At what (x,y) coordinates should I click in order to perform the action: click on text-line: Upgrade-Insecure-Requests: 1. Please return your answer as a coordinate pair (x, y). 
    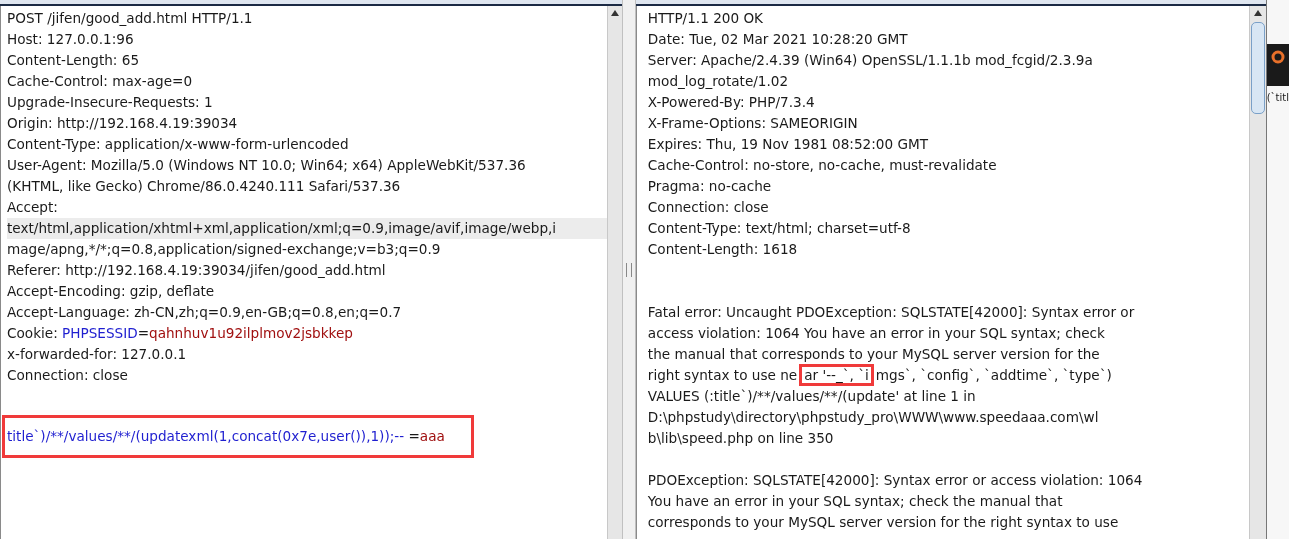
    Looking at the image, I should click on (110, 102).